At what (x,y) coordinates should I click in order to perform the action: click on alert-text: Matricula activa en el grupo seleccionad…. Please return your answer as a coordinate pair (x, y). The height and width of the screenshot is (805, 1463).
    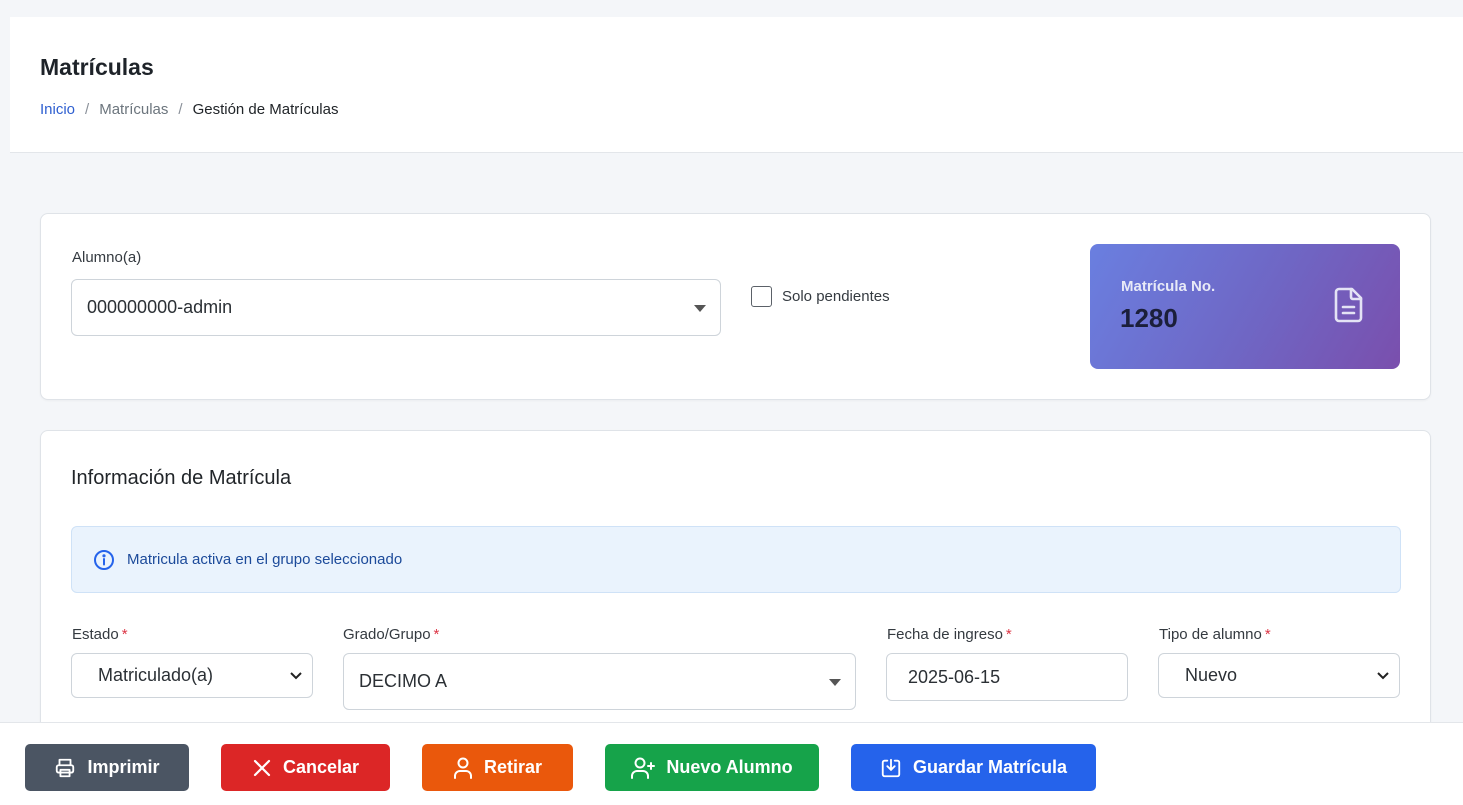
    Looking at the image, I should click on (265, 559).